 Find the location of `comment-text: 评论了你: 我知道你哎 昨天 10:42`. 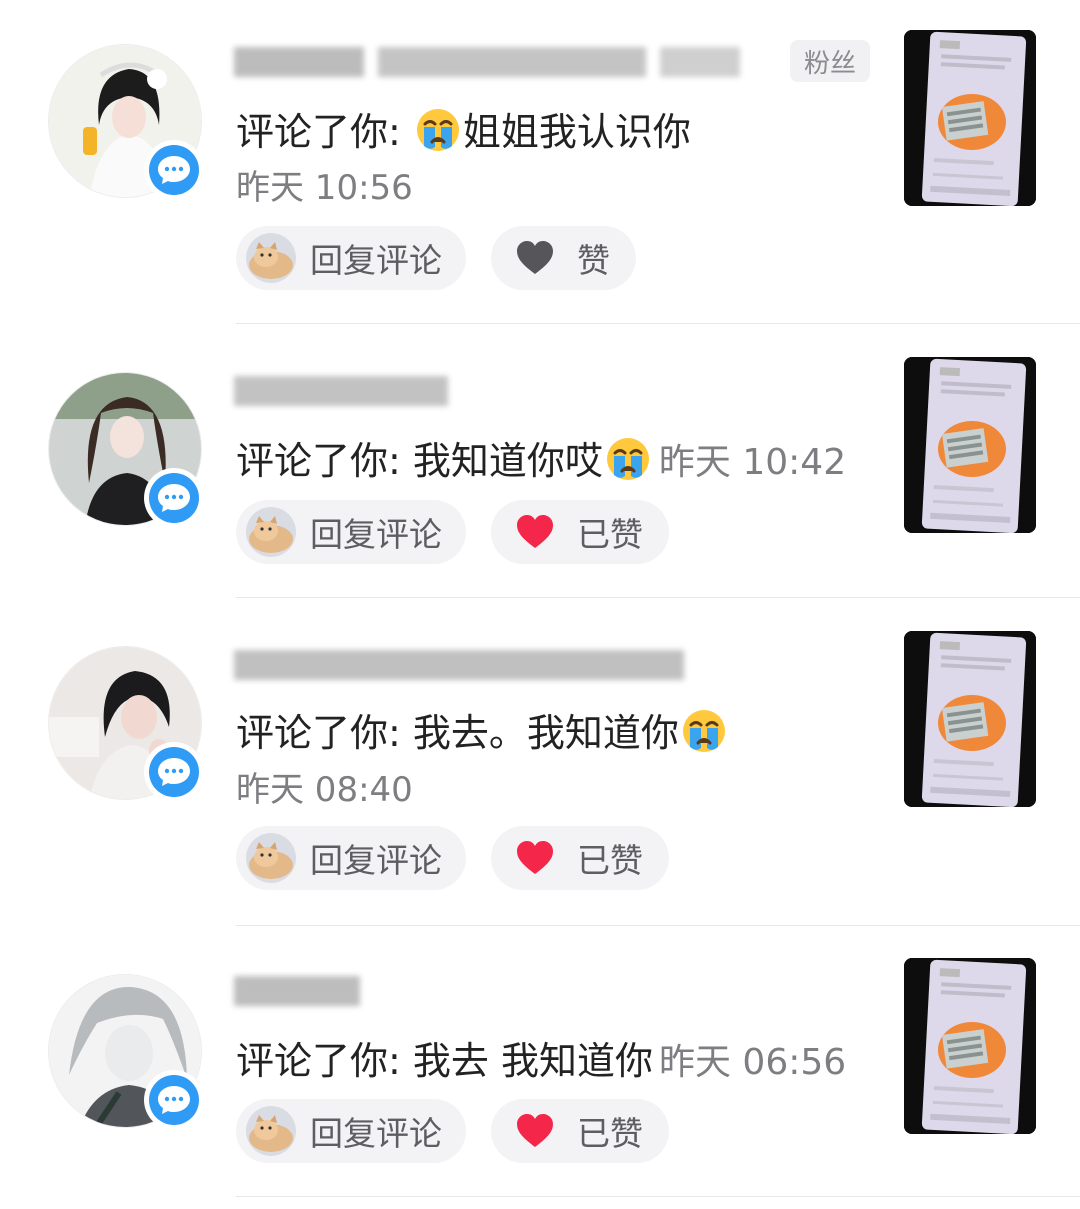

comment-text: 评论了你: 我知道你哎 昨天 10:42 is located at coordinates (541, 461).